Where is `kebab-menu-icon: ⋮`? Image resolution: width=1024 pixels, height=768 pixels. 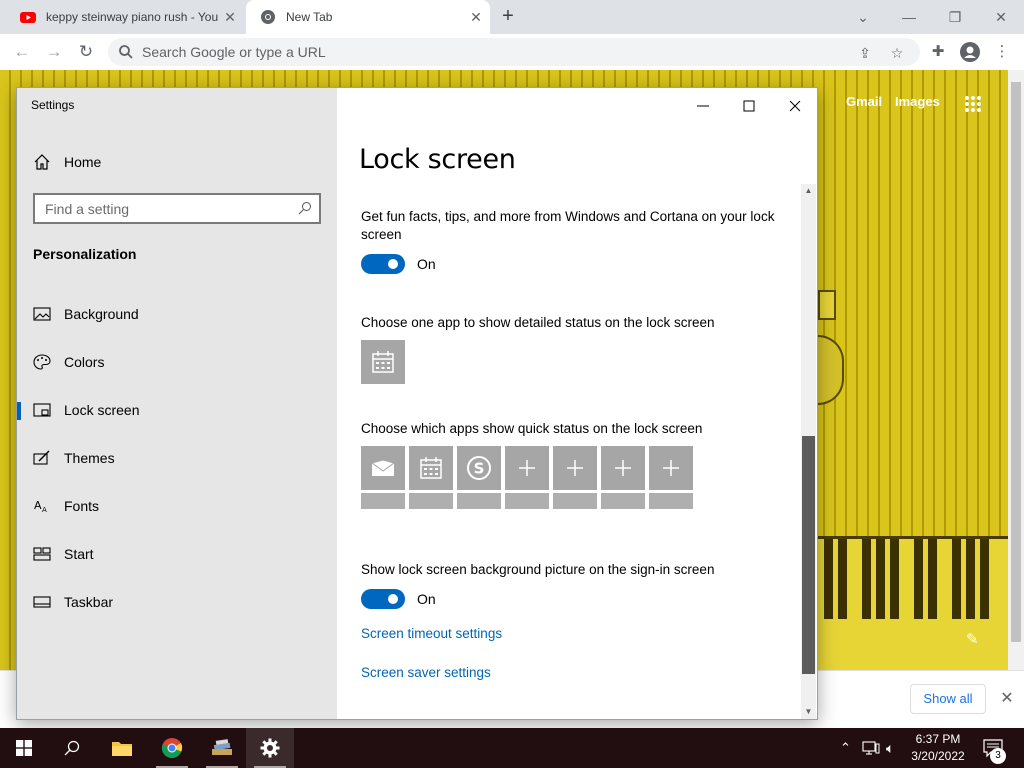
kebab-menu-icon: ⋮ is located at coordinates (1002, 52).